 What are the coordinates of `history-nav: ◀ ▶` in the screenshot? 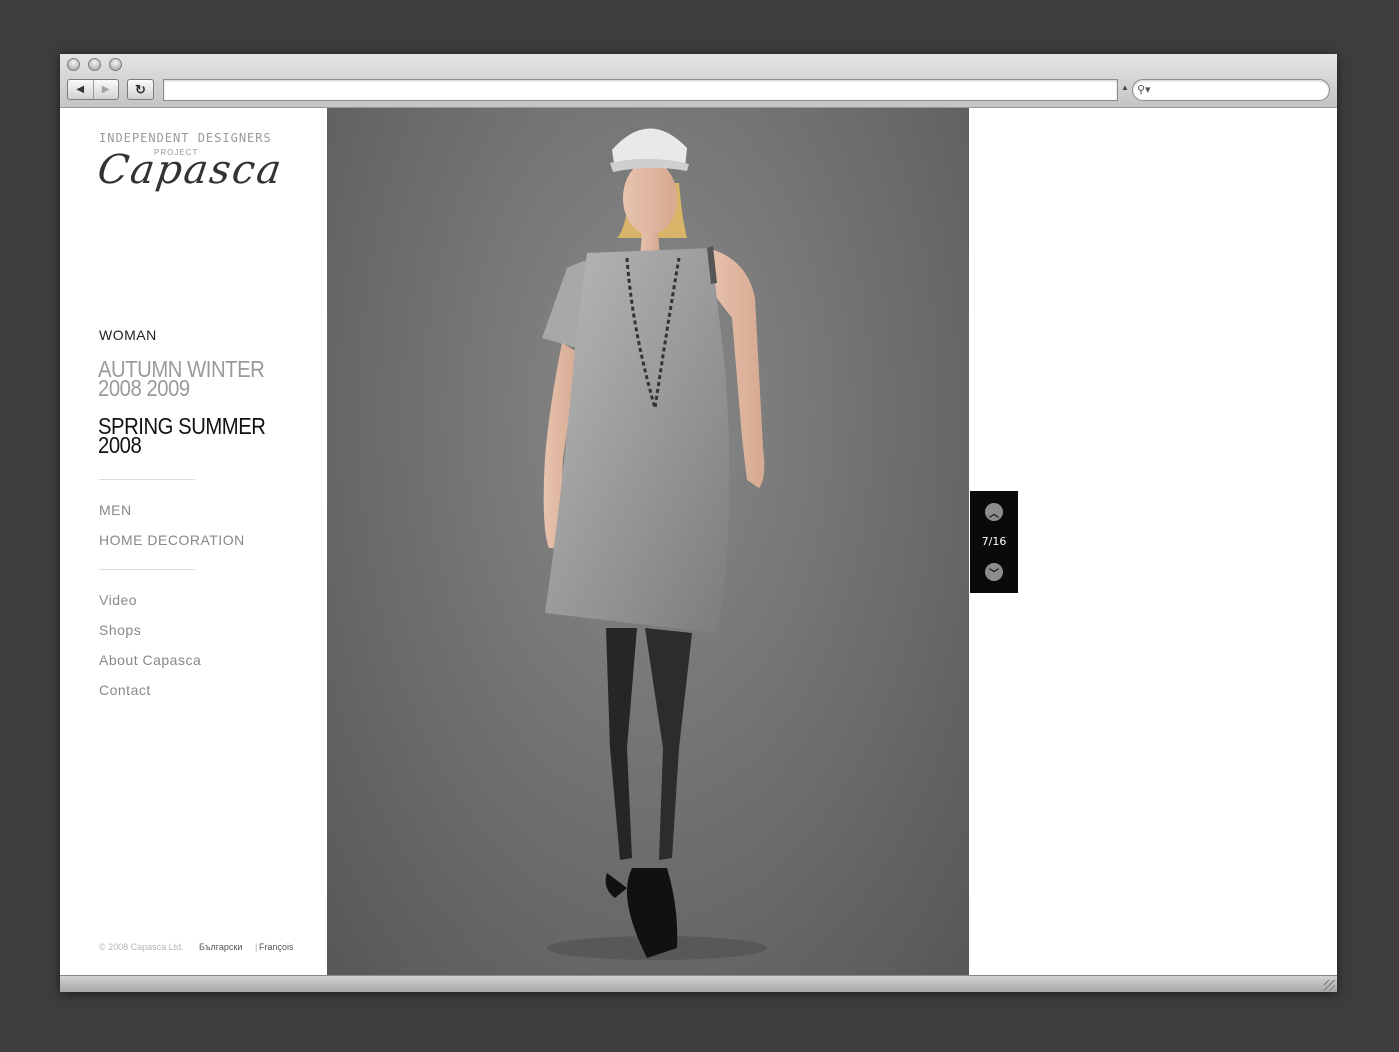 It's located at (93, 89).